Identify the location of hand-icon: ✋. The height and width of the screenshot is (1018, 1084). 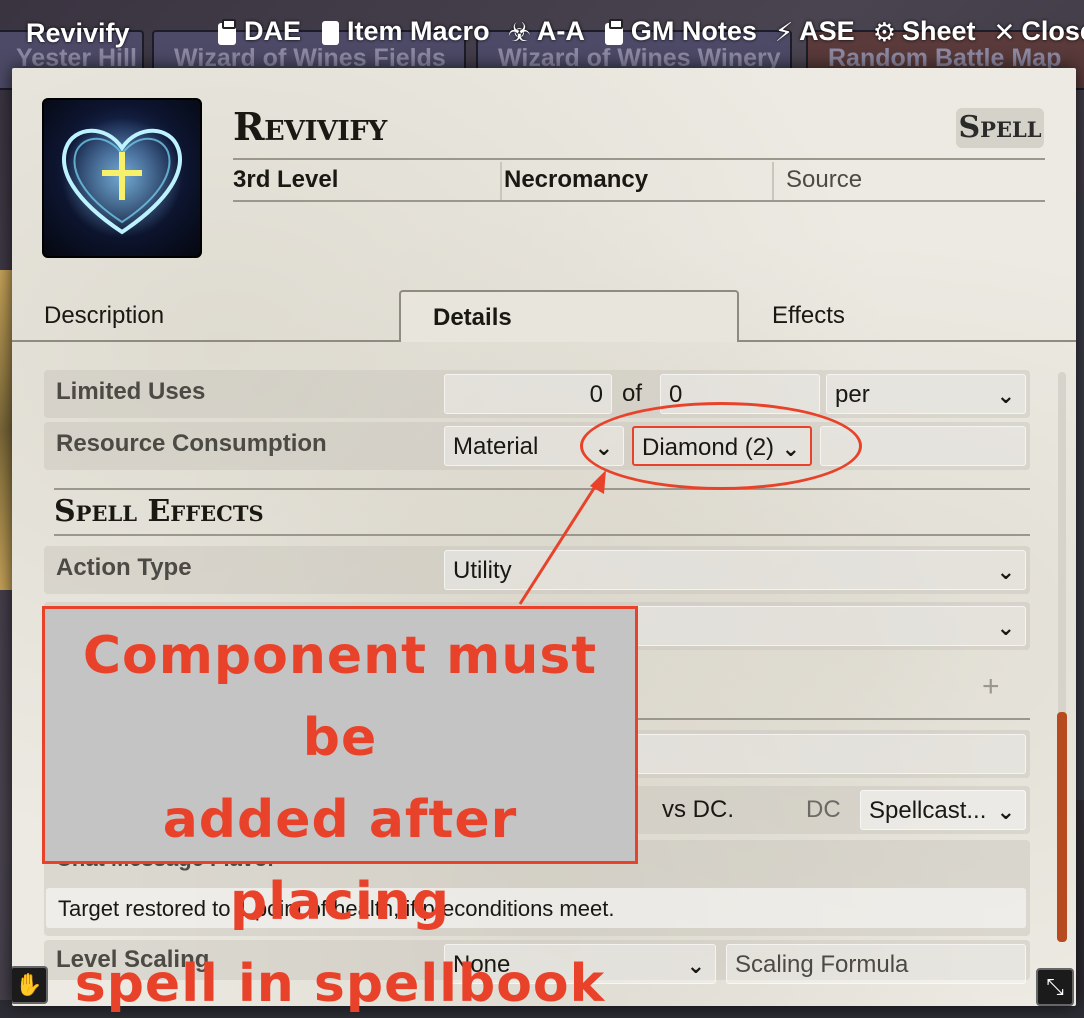
(30, 985).